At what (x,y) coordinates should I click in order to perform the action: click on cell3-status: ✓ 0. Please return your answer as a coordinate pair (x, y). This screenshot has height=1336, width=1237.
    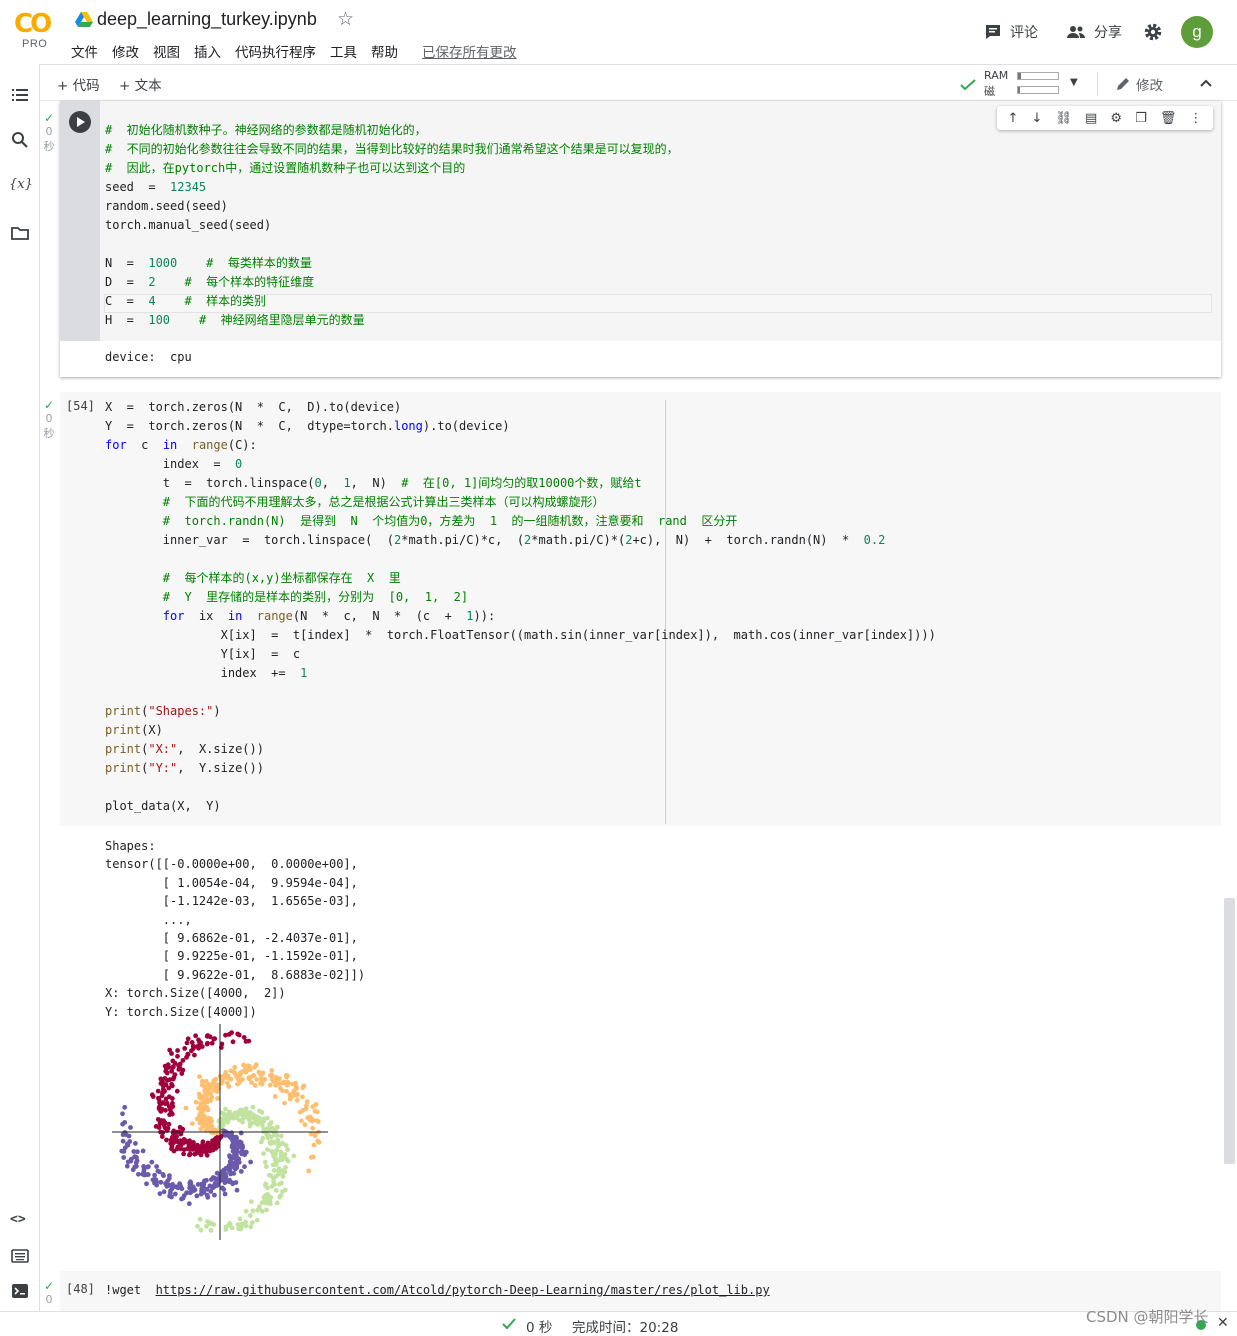
    Looking at the image, I should click on (49, 1292).